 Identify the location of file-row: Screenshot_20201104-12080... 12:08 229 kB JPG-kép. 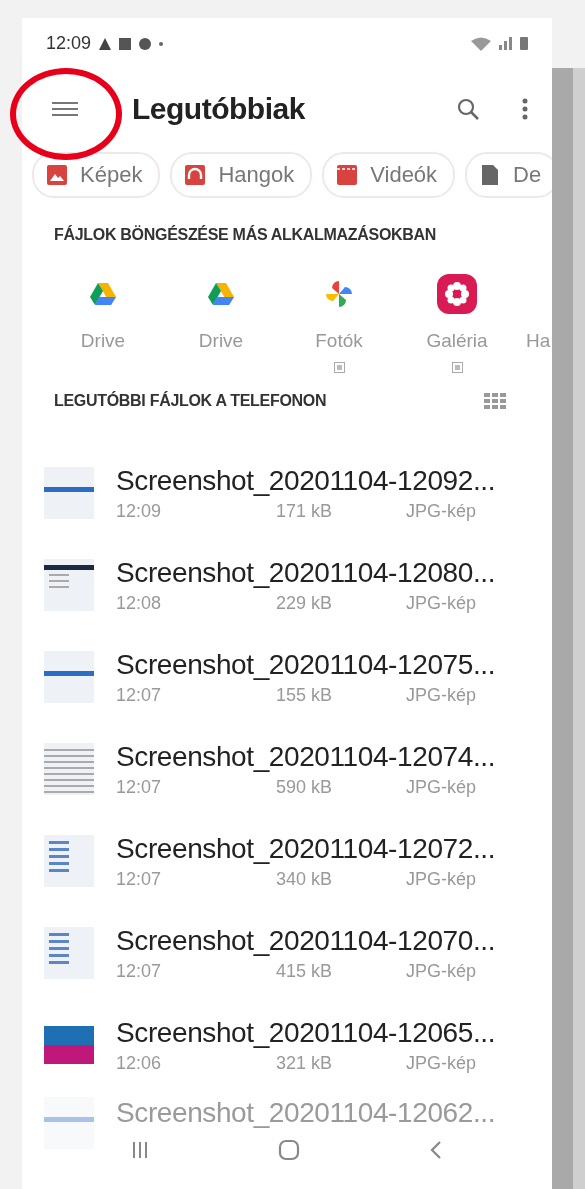
(287, 585).